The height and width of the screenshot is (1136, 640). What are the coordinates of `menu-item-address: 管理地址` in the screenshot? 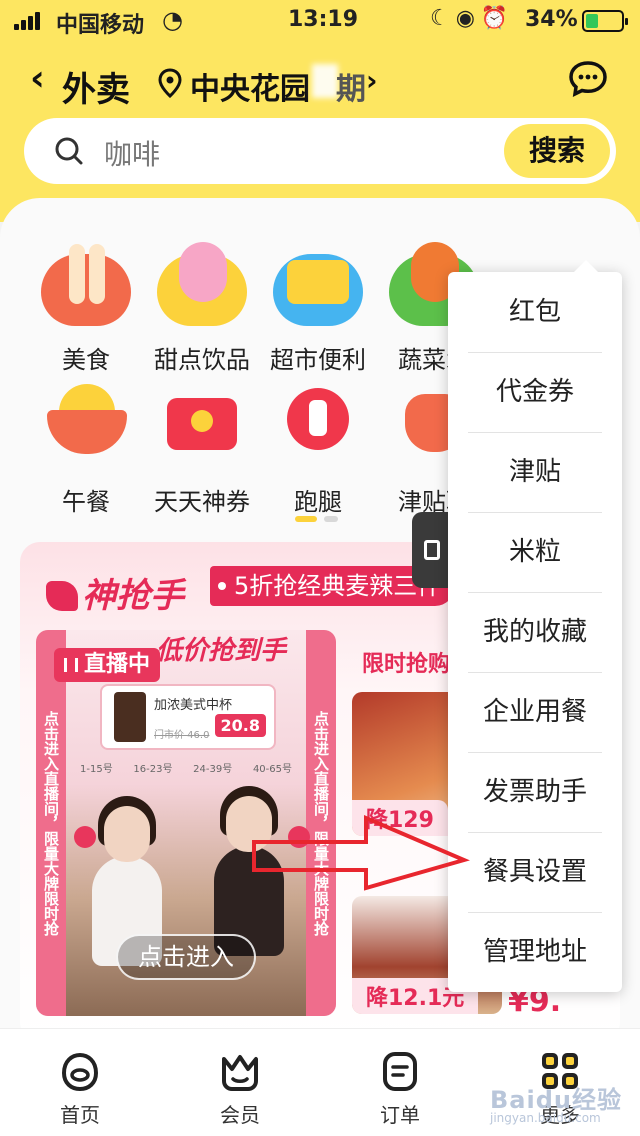 It's located at (535, 952).